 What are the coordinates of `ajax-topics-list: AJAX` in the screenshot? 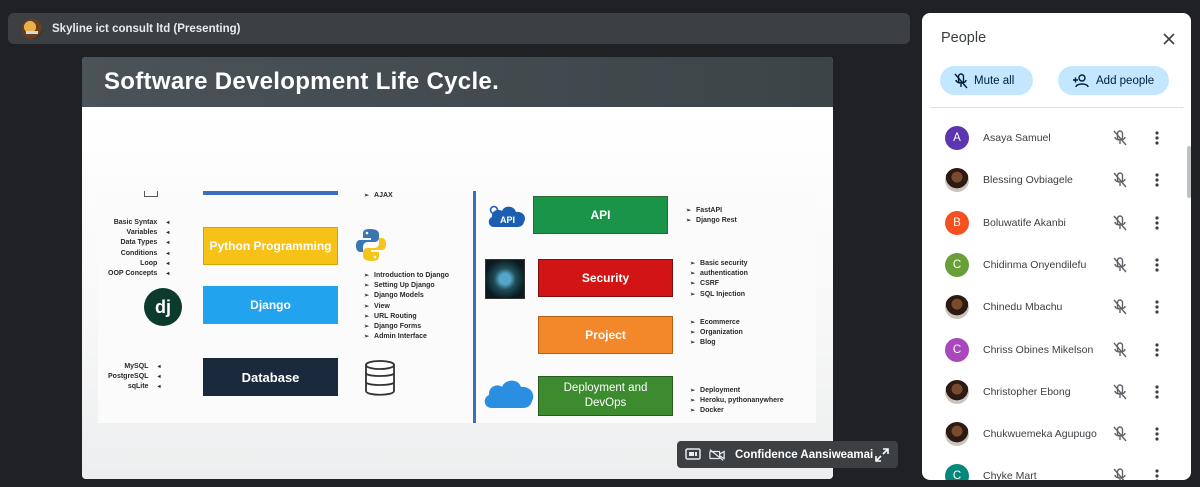 It's located at (378, 196).